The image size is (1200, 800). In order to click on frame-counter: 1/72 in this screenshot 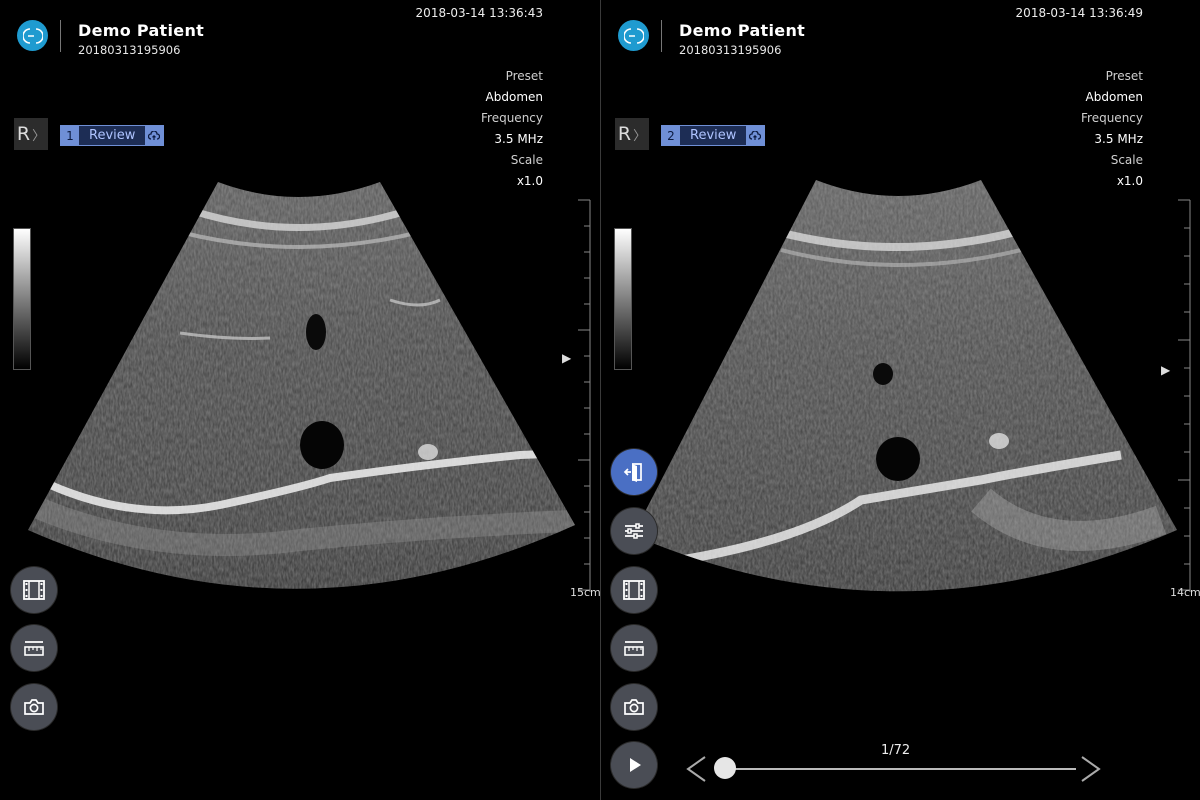, I will do `click(896, 750)`.